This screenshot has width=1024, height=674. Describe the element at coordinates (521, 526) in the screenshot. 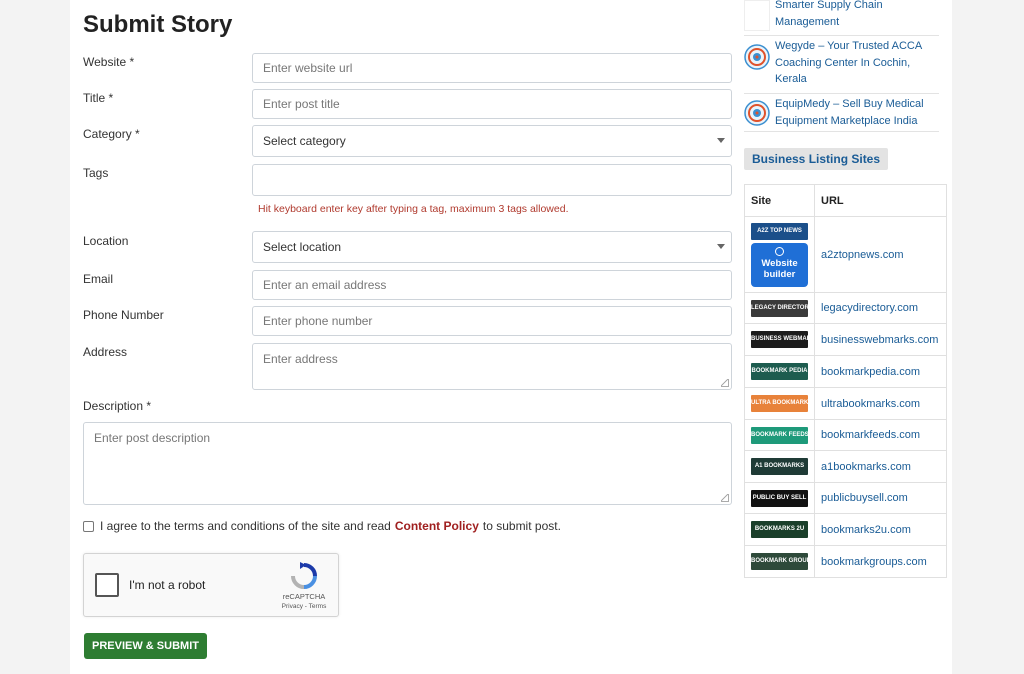

I see `terms-text-end: to submit post.` at that location.